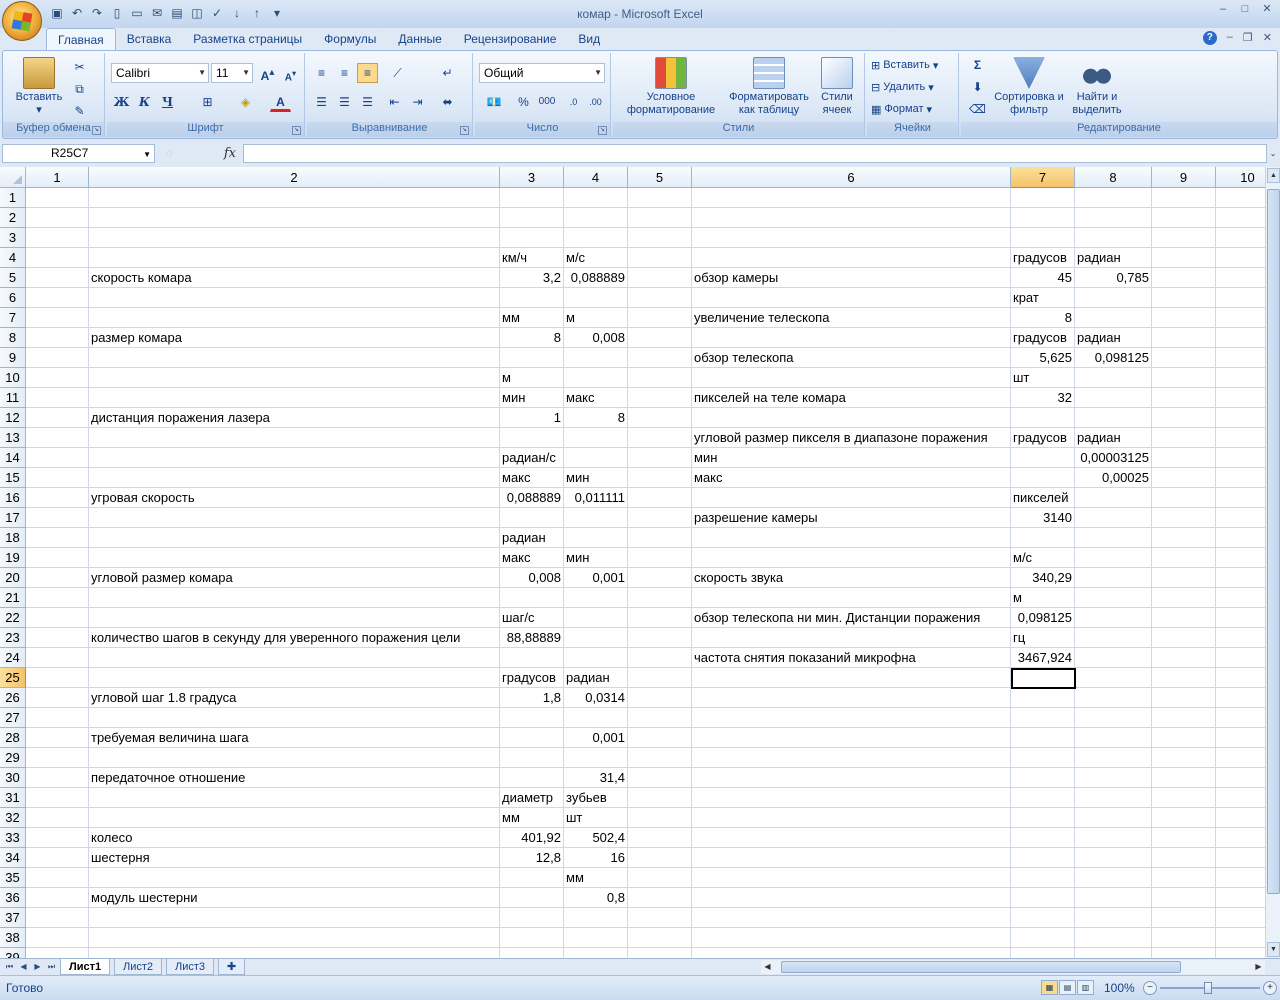  What do you see at coordinates (294, 177) in the screenshot?
I see `column-header: 2` at bounding box center [294, 177].